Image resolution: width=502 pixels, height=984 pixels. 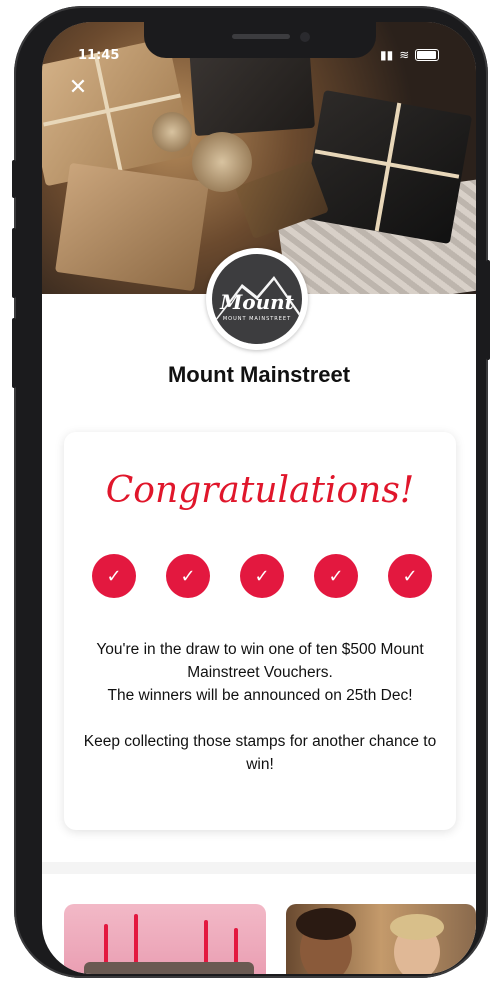 I want to click on front-camera, so click(x=305, y=37).